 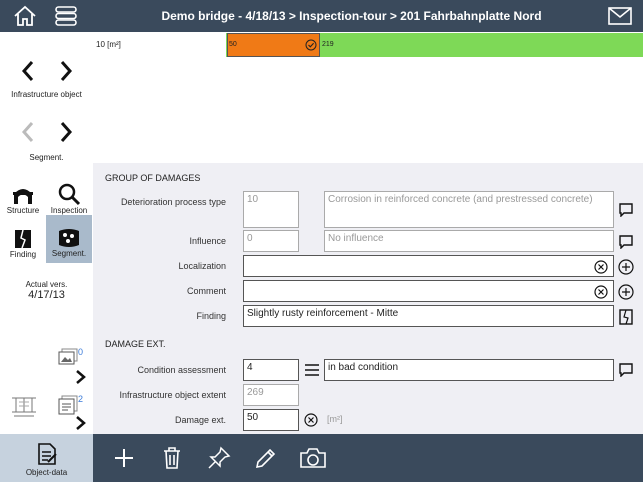 What do you see at coordinates (206, 291) in the screenshot?
I see `comment-label: Comment` at bounding box center [206, 291].